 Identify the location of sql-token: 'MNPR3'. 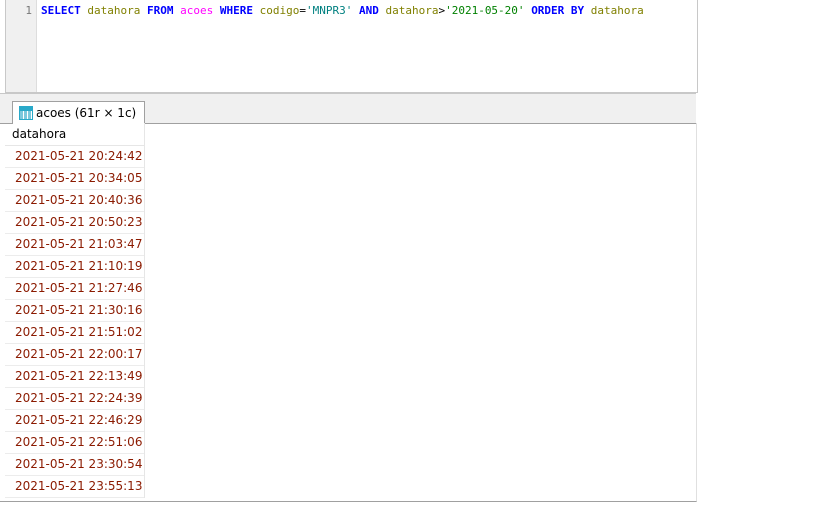
(329, 10).